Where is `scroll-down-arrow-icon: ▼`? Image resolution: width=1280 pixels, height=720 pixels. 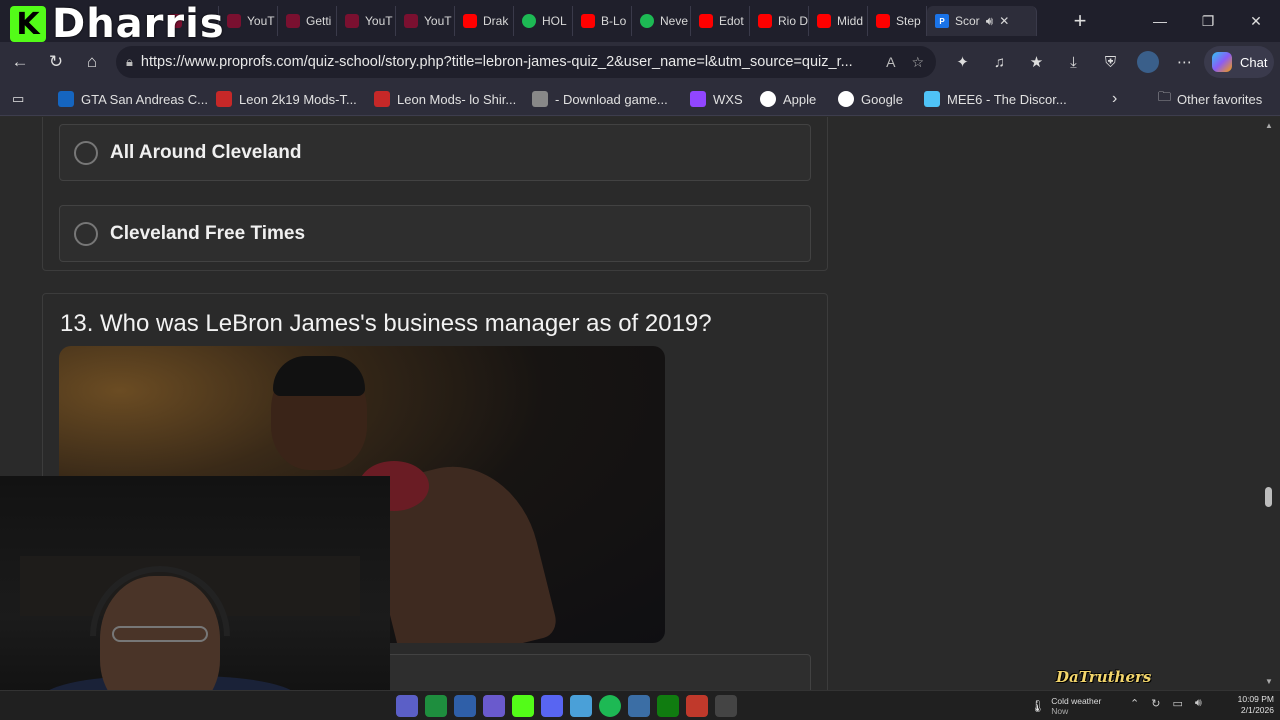
scroll-down-arrow-icon: ▼ is located at coordinates (1269, 681).